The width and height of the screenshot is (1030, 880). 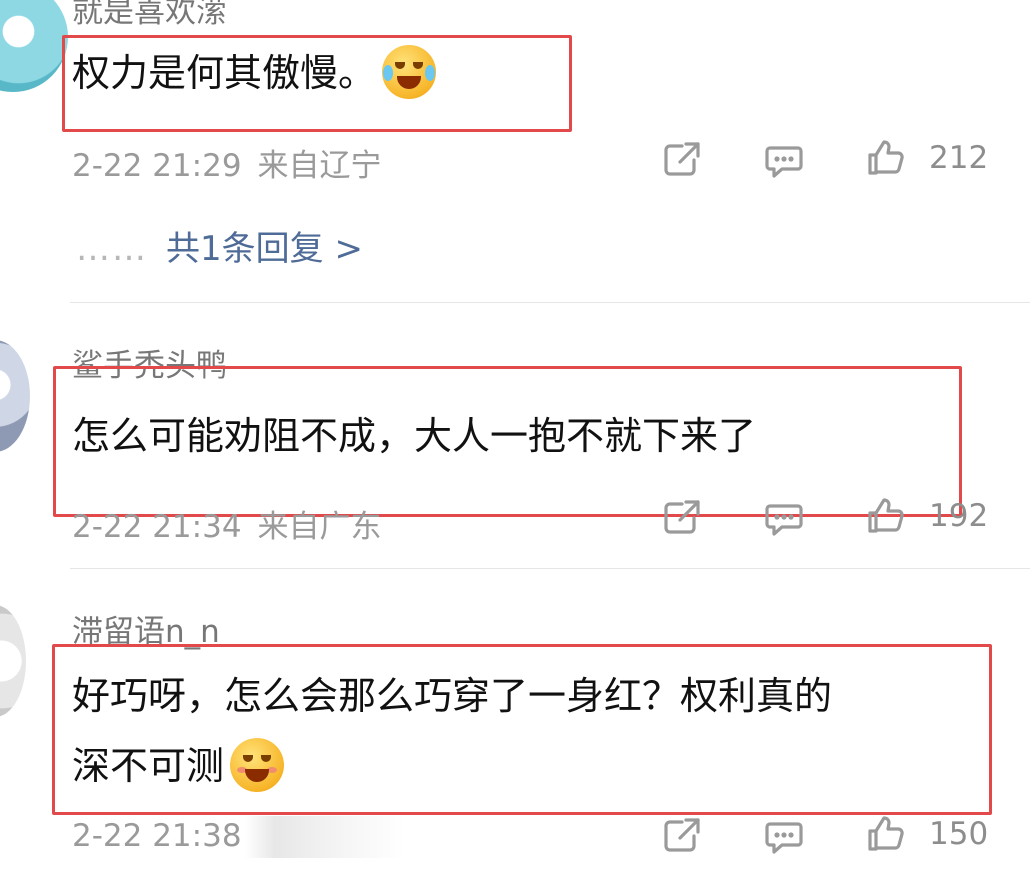 I want to click on blurred-location, so click(x=345, y=837).